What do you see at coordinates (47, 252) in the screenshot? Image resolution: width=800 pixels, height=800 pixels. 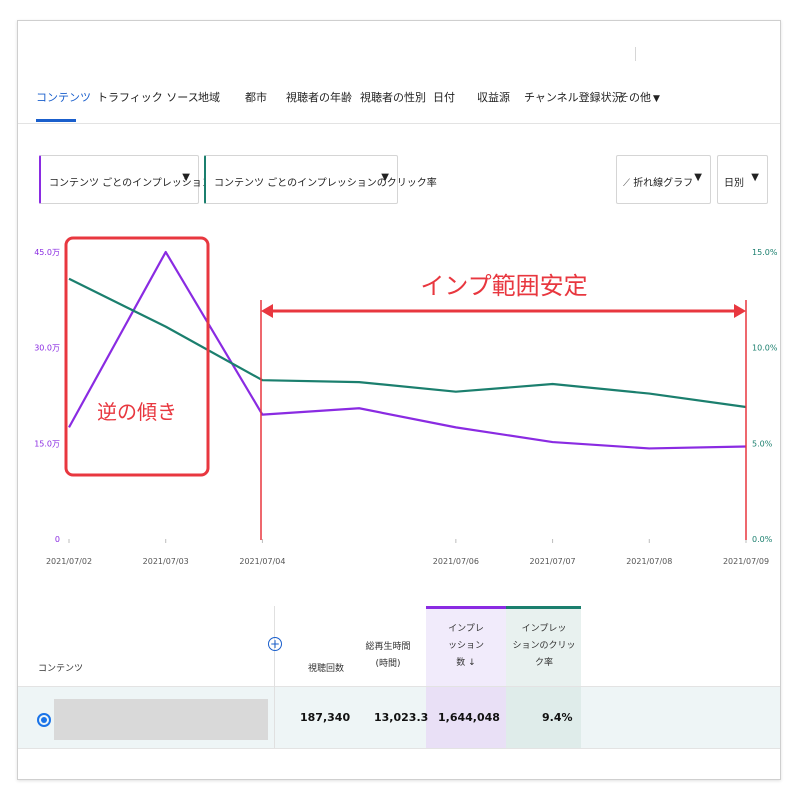 I see `left-axis-tick-label: 45.0万` at bounding box center [47, 252].